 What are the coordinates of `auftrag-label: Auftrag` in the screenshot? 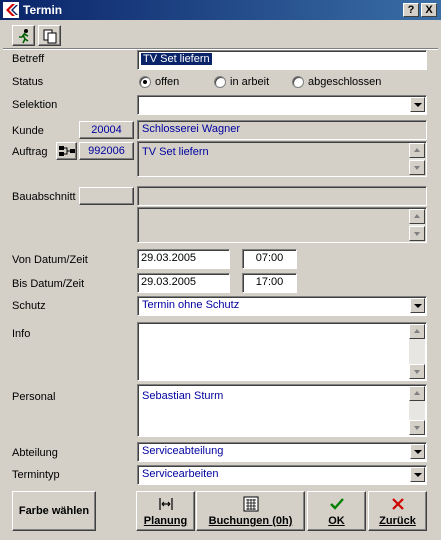 It's located at (30, 152).